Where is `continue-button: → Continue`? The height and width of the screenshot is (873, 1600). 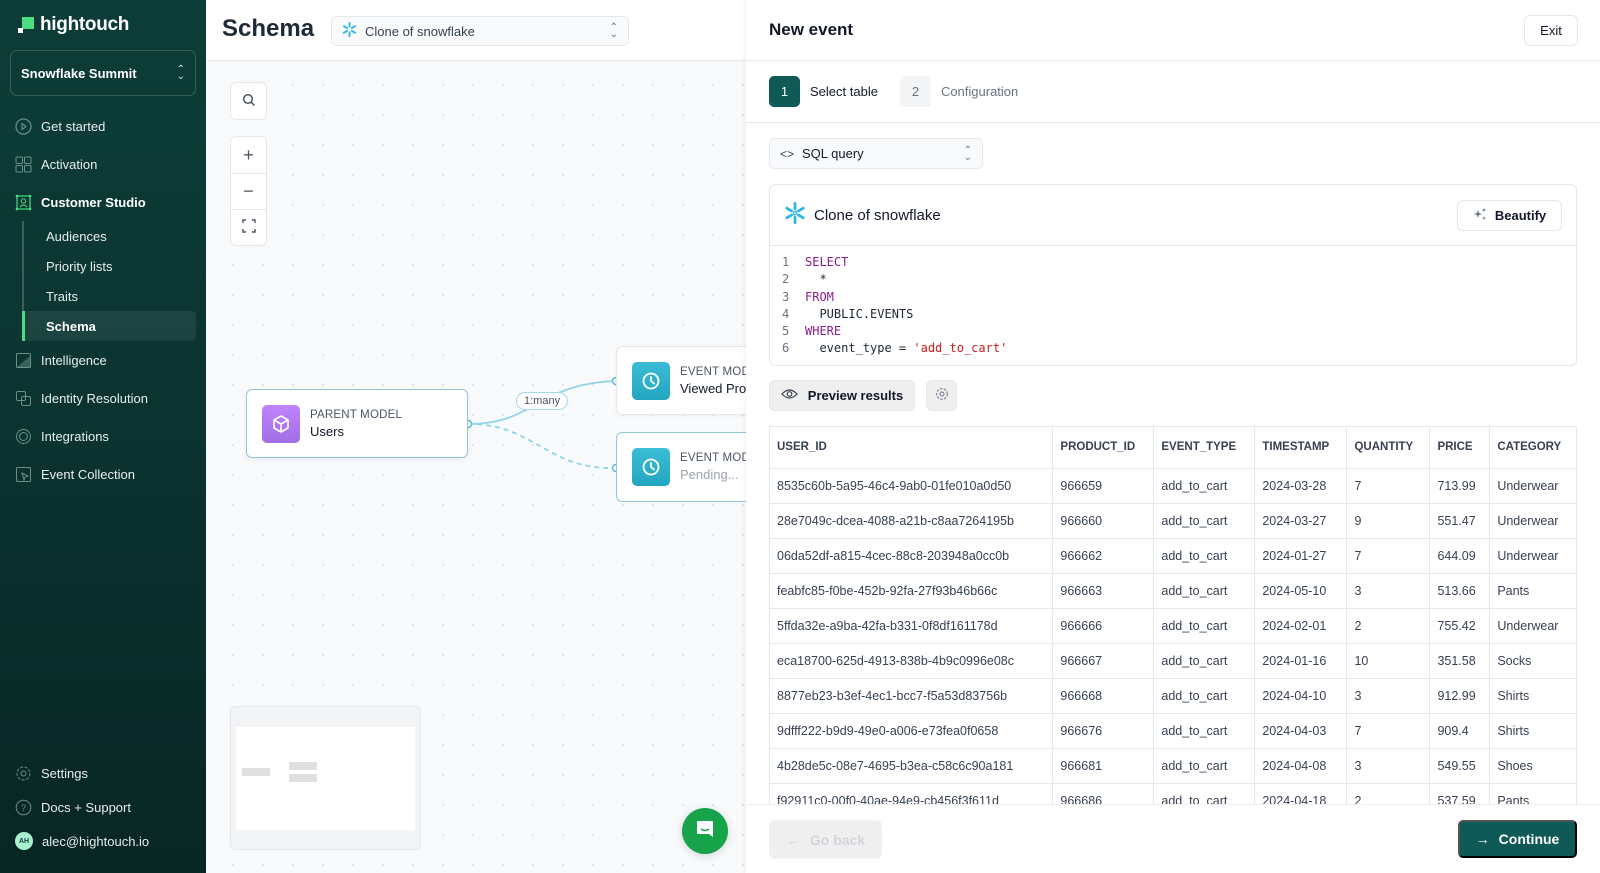 continue-button: → Continue is located at coordinates (1517, 839).